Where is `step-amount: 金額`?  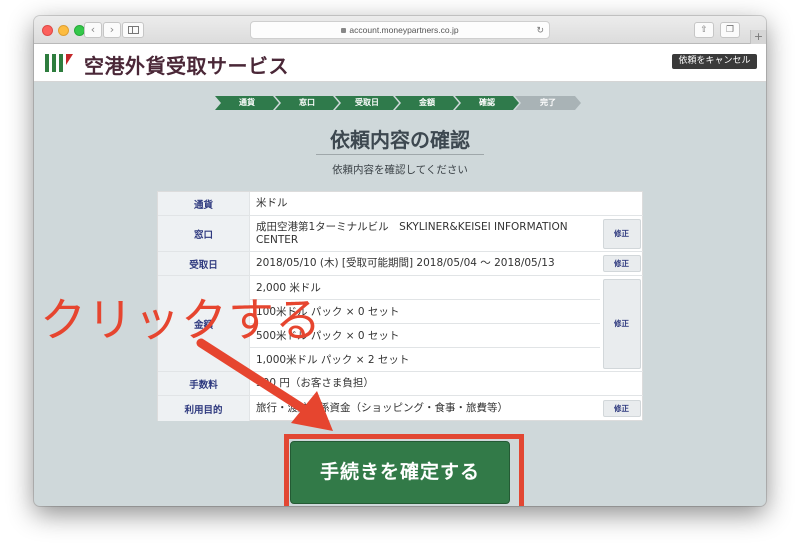
step-amount: 金額 is located at coordinates (427, 103).